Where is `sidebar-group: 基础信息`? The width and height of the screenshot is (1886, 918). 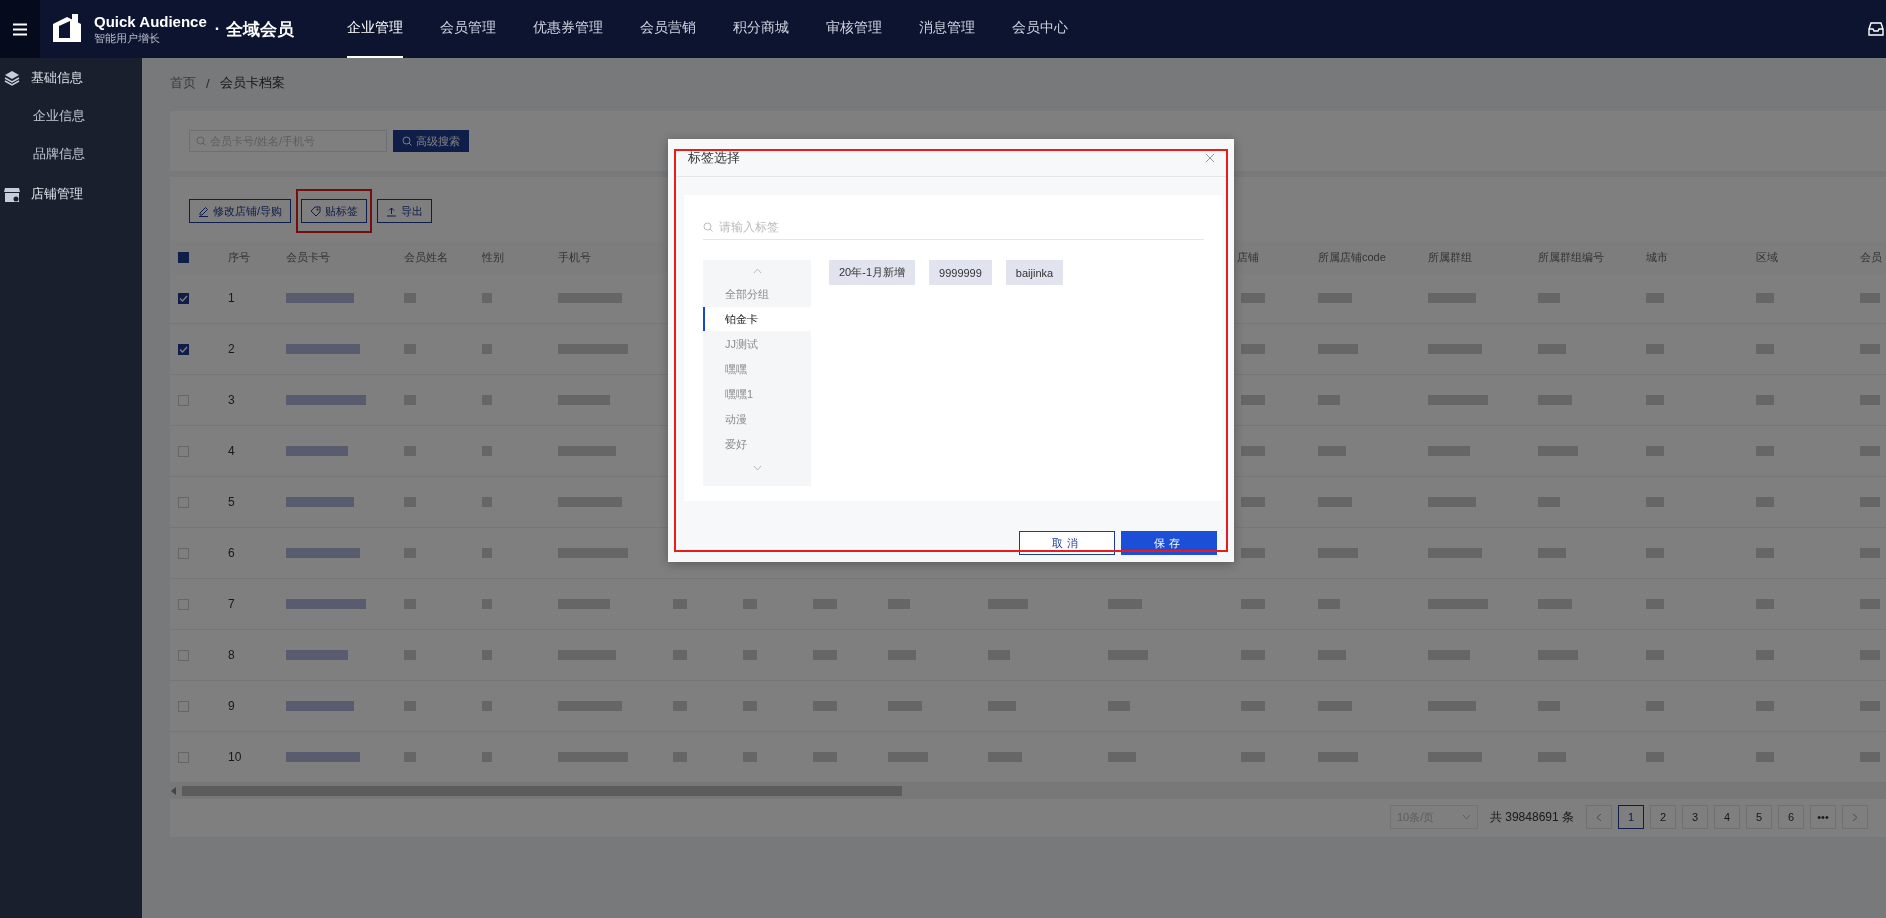 sidebar-group: 基础信息 is located at coordinates (57, 78).